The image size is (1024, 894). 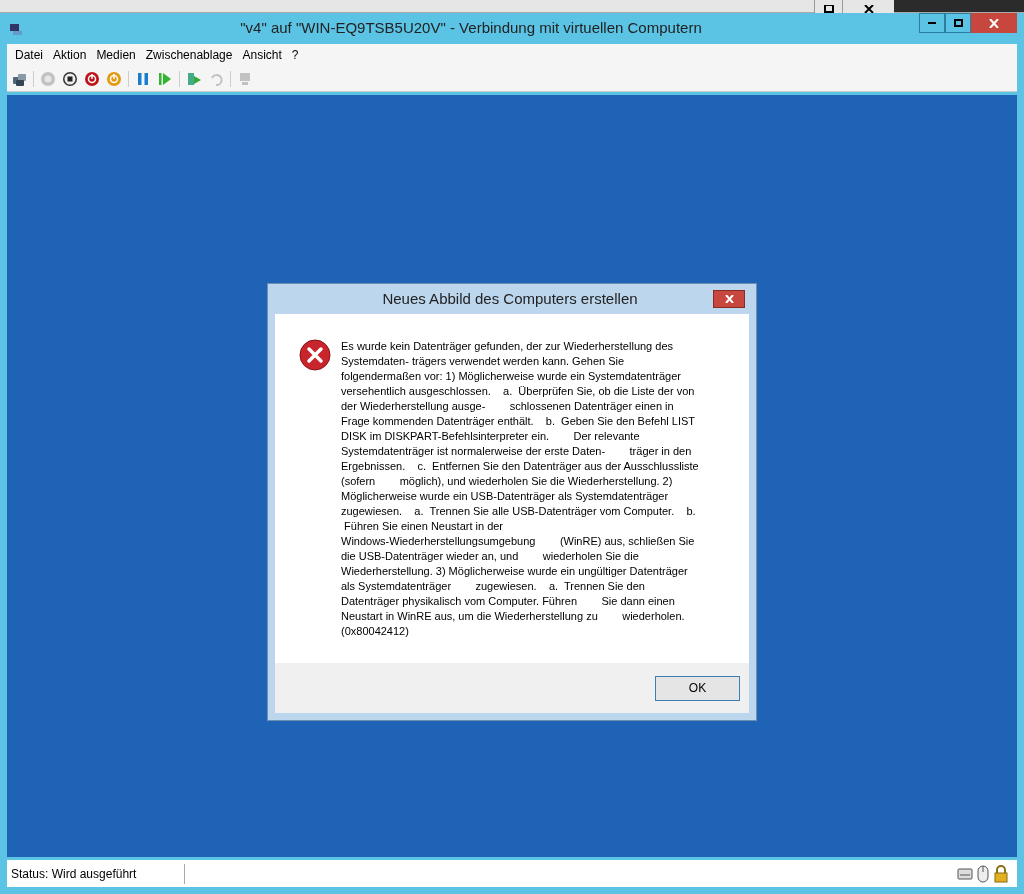 I want to click on menu-item: Zwischenablage, so click(x=189, y=55).